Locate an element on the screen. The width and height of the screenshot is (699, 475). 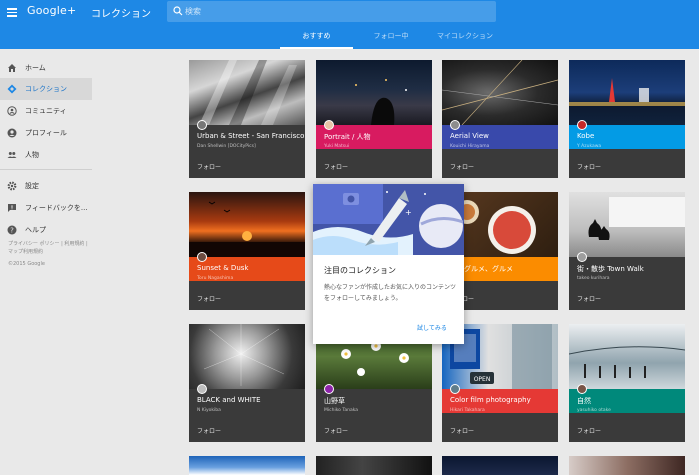
sidebar-divider is located at coordinates (46, 169).